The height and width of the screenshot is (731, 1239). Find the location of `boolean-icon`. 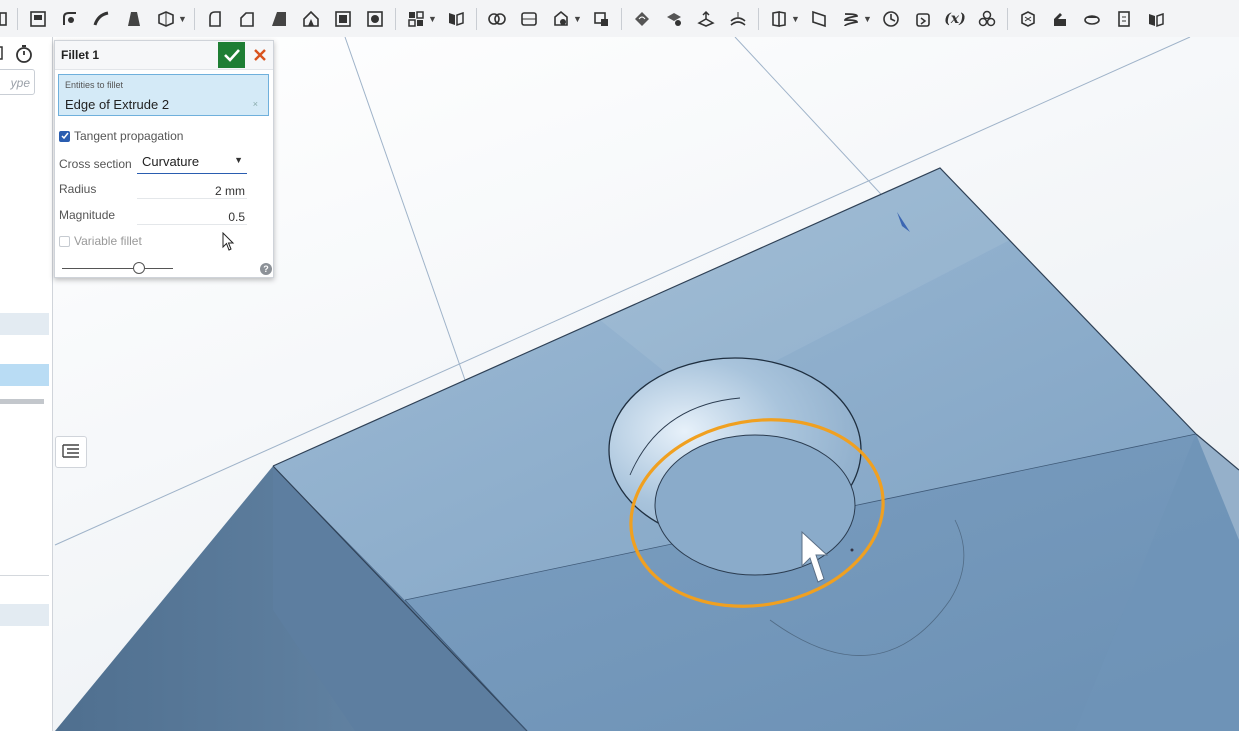

boolean-icon is located at coordinates (497, 19).